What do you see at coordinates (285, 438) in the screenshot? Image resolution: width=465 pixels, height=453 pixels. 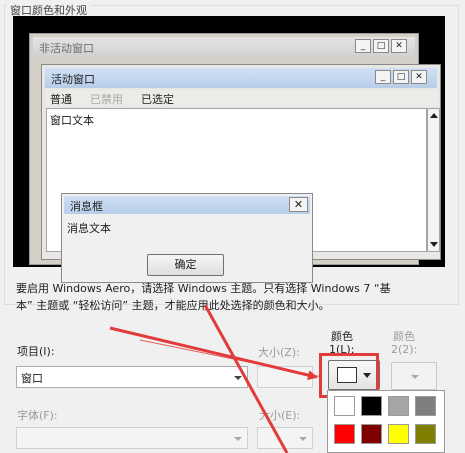 I see `font-size-select` at bounding box center [285, 438].